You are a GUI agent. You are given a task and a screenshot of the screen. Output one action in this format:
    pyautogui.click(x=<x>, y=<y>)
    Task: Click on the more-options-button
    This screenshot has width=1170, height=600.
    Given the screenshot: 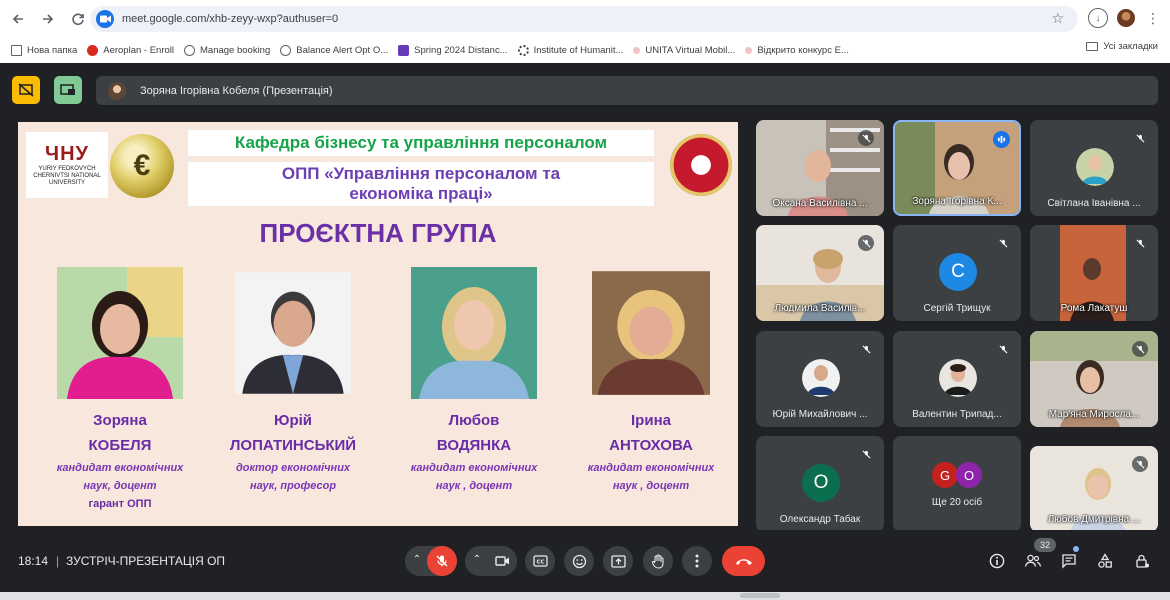 What is the action you would take?
    pyautogui.click(x=697, y=561)
    